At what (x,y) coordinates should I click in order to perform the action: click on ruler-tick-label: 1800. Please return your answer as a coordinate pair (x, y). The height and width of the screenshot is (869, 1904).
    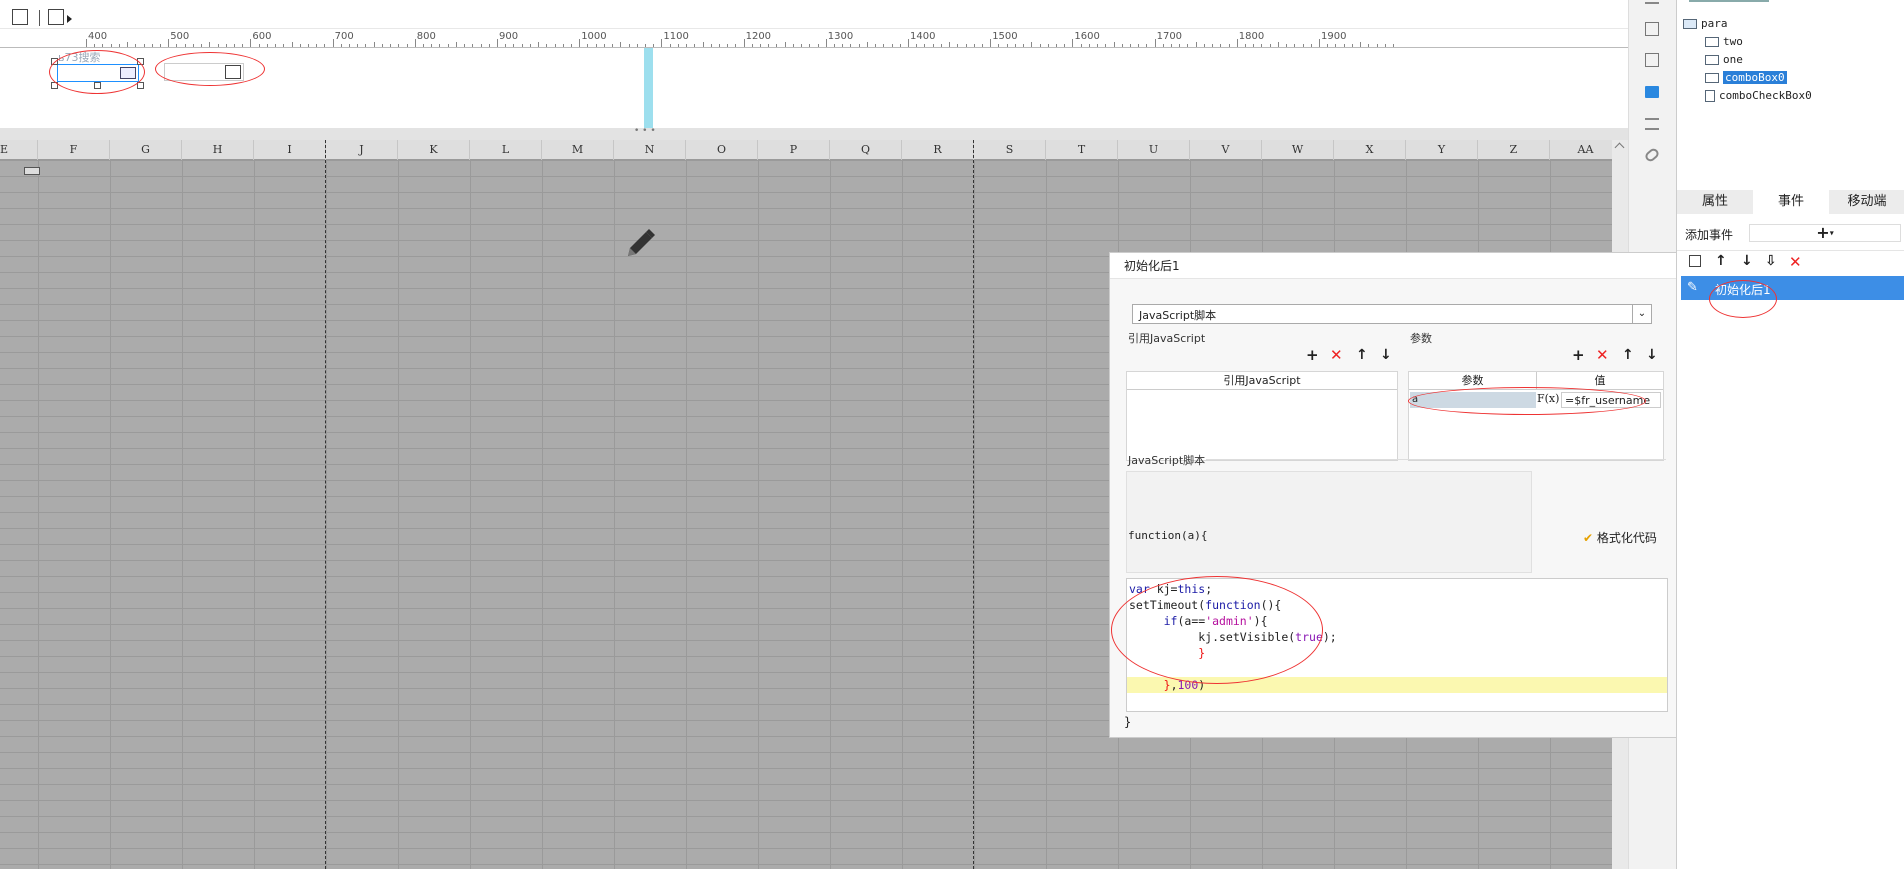
    Looking at the image, I should click on (1251, 36).